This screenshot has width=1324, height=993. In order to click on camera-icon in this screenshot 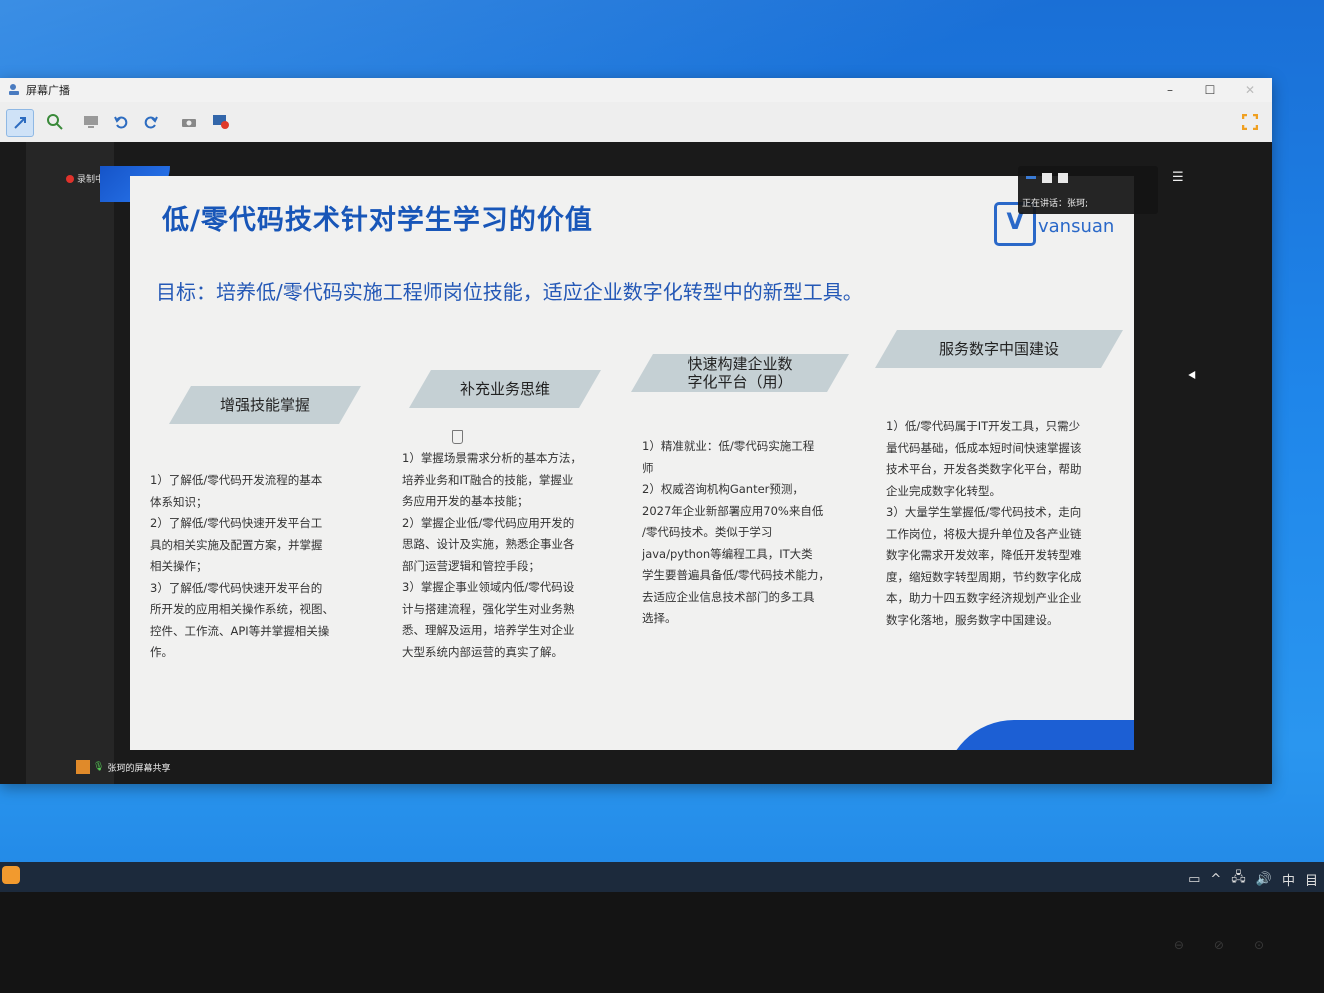, I will do `click(189, 122)`.